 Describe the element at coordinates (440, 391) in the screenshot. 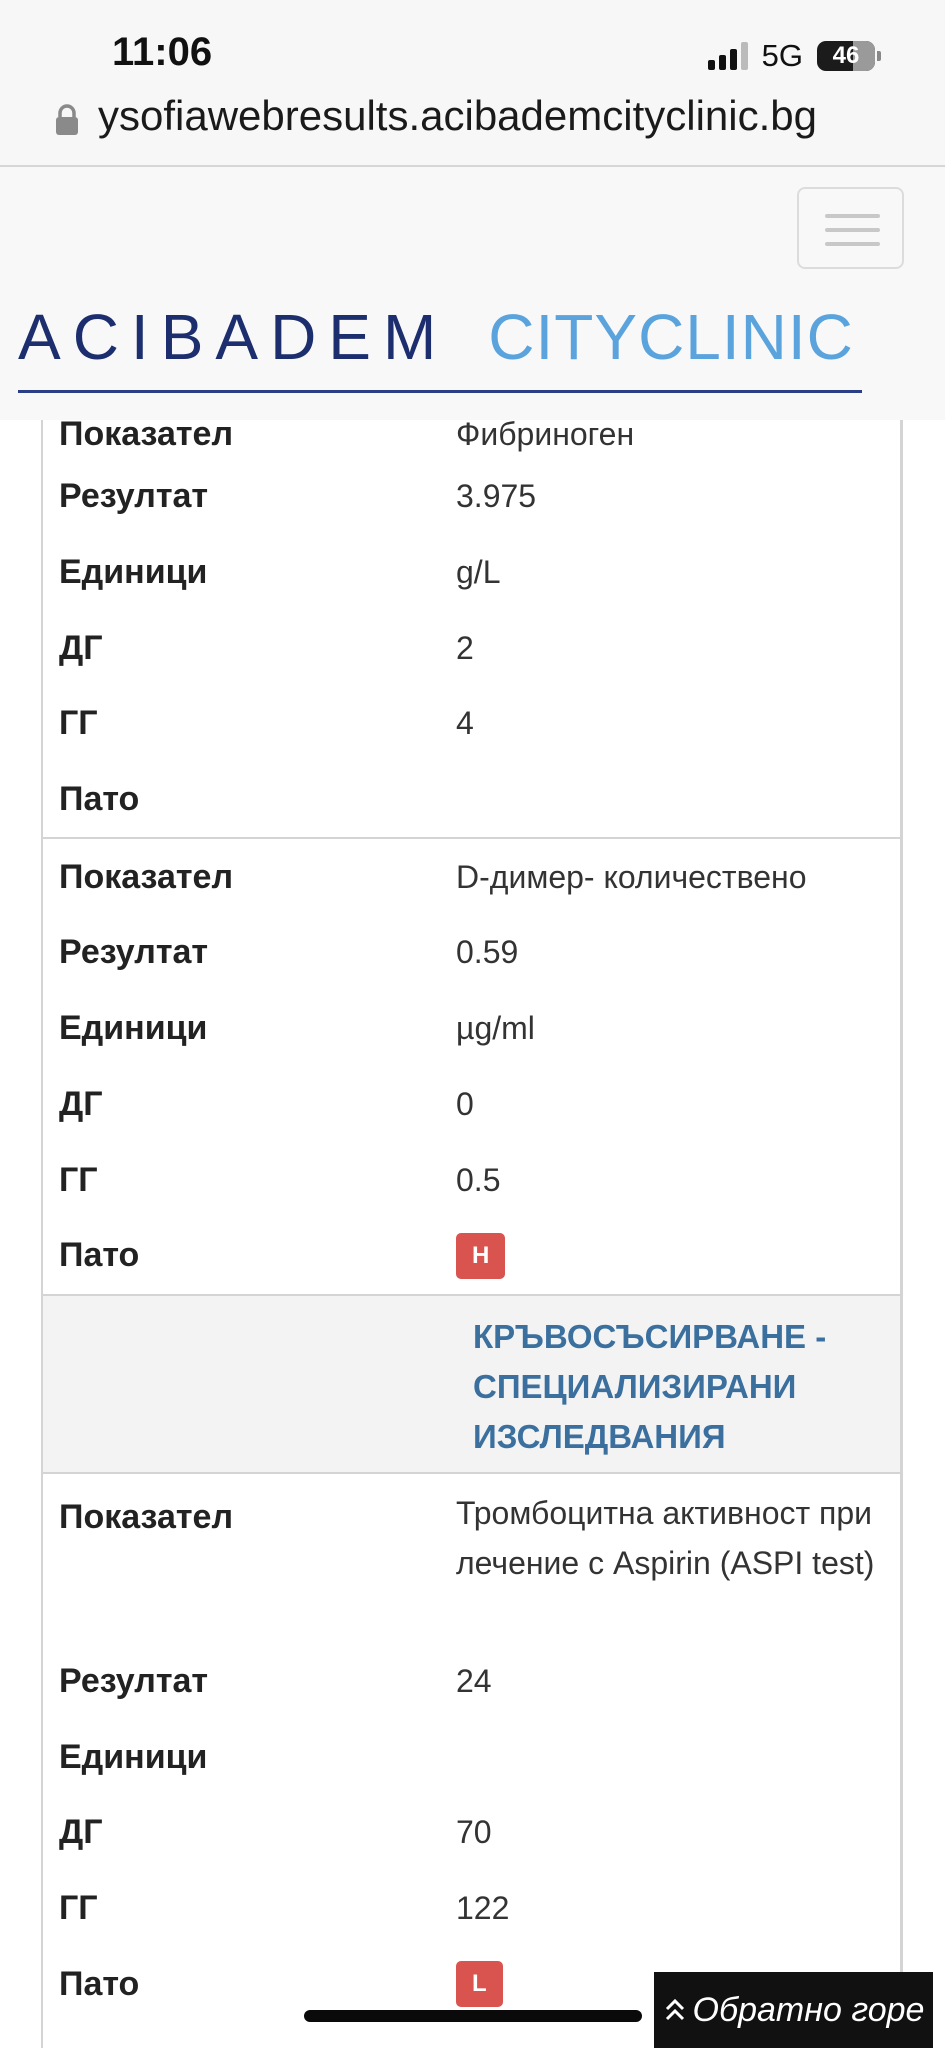

I see `logo-underline` at that location.